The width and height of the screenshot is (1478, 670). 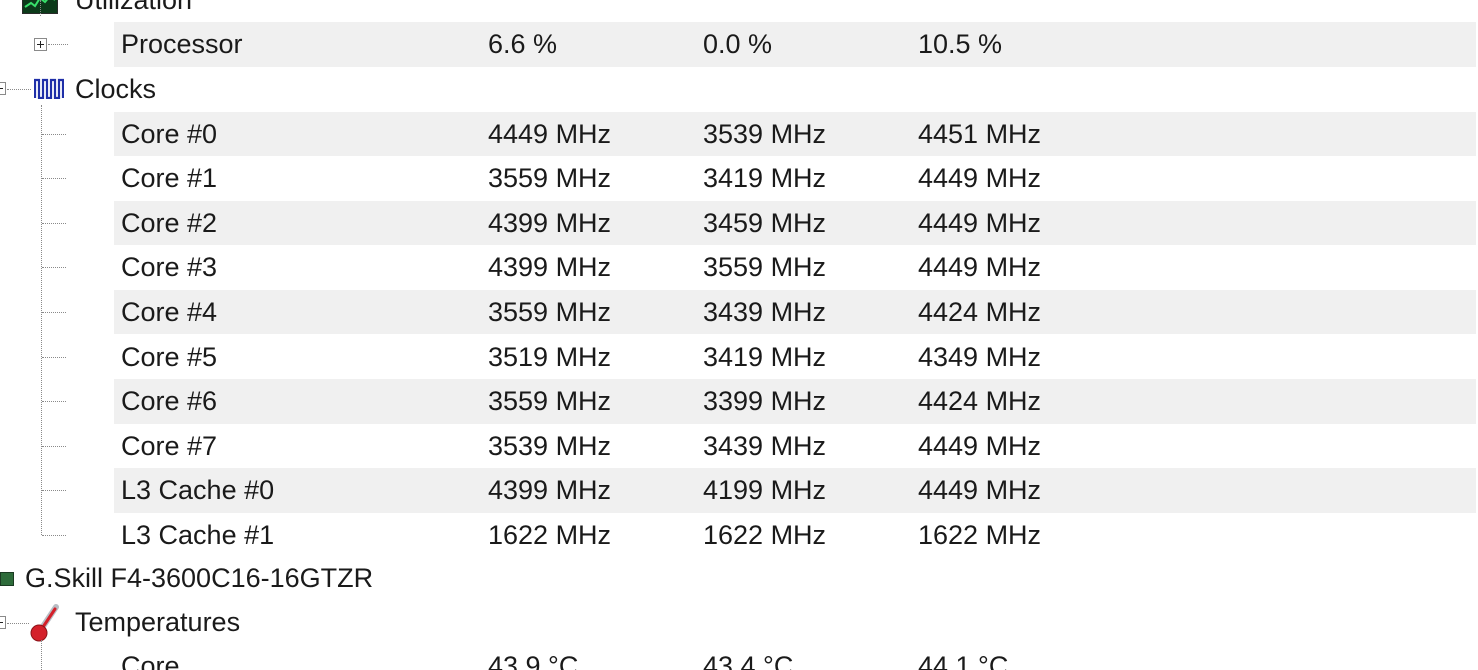 What do you see at coordinates (169, 311) in the screenshot?
I see `sensor-label: Core #4` at bounding box center [169, 311].